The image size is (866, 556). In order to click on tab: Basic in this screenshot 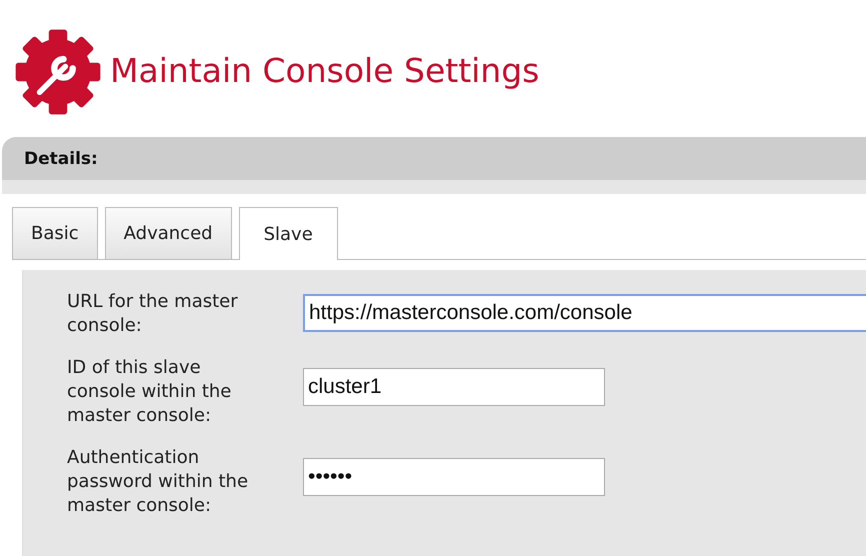, I will do `click(55, 233)`.